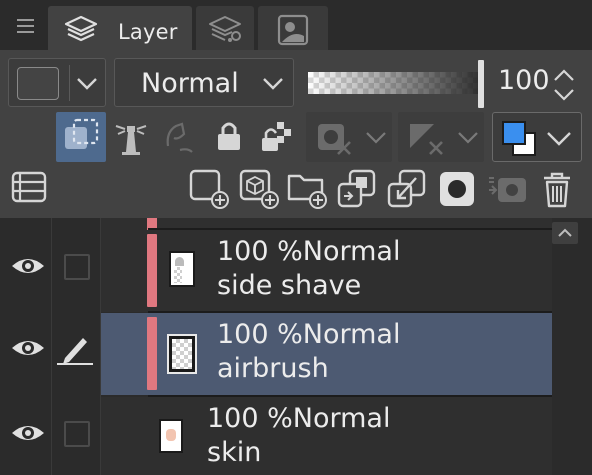 The image size is (592, 475). Describe the element at coordinates (259, 189) in the screenshot. I see `new-3d-layer-button` at that location.